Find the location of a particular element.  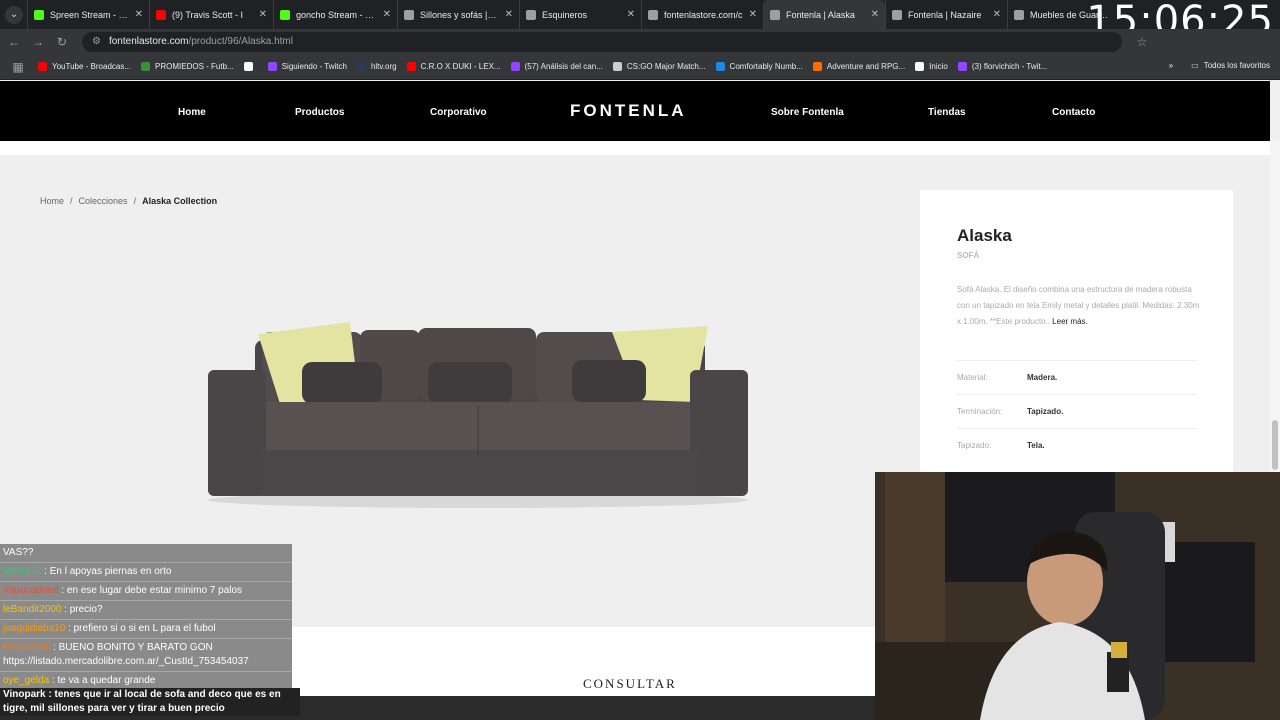

apps-icon: ▦ is located at coordinates (18, 67).